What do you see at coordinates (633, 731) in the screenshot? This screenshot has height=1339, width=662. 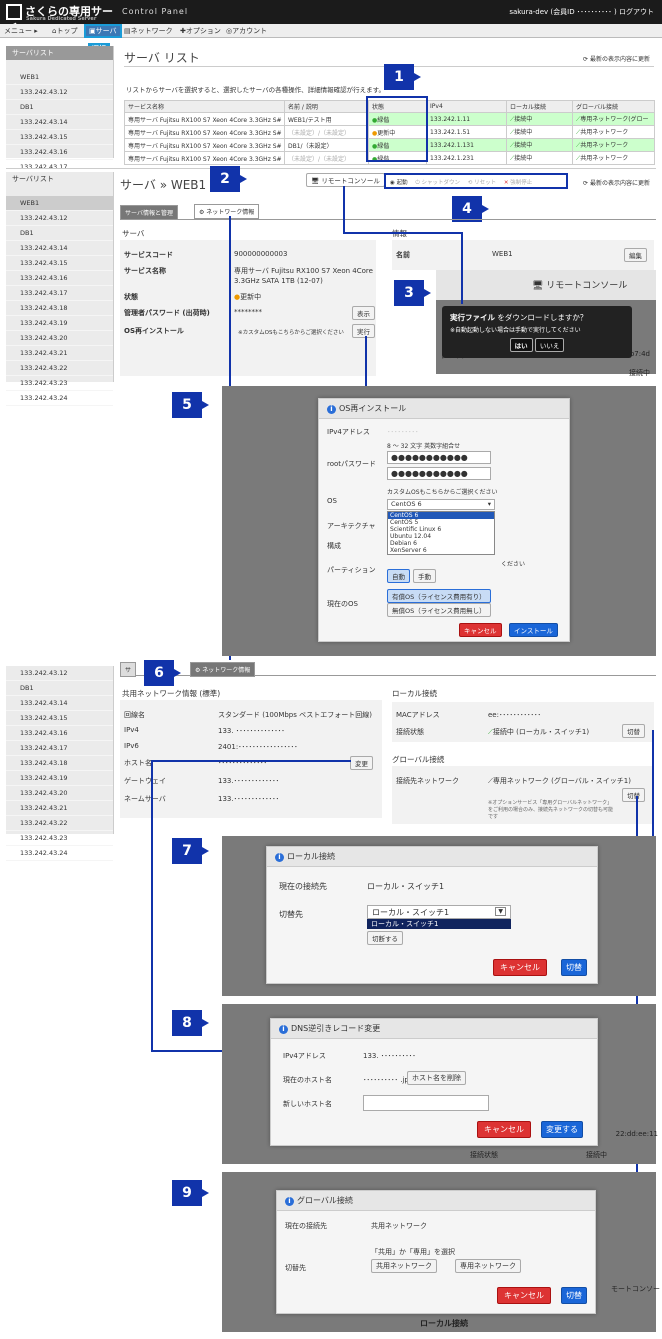 I see `local-switch-button: 切替` at bounding box center [633, 731].